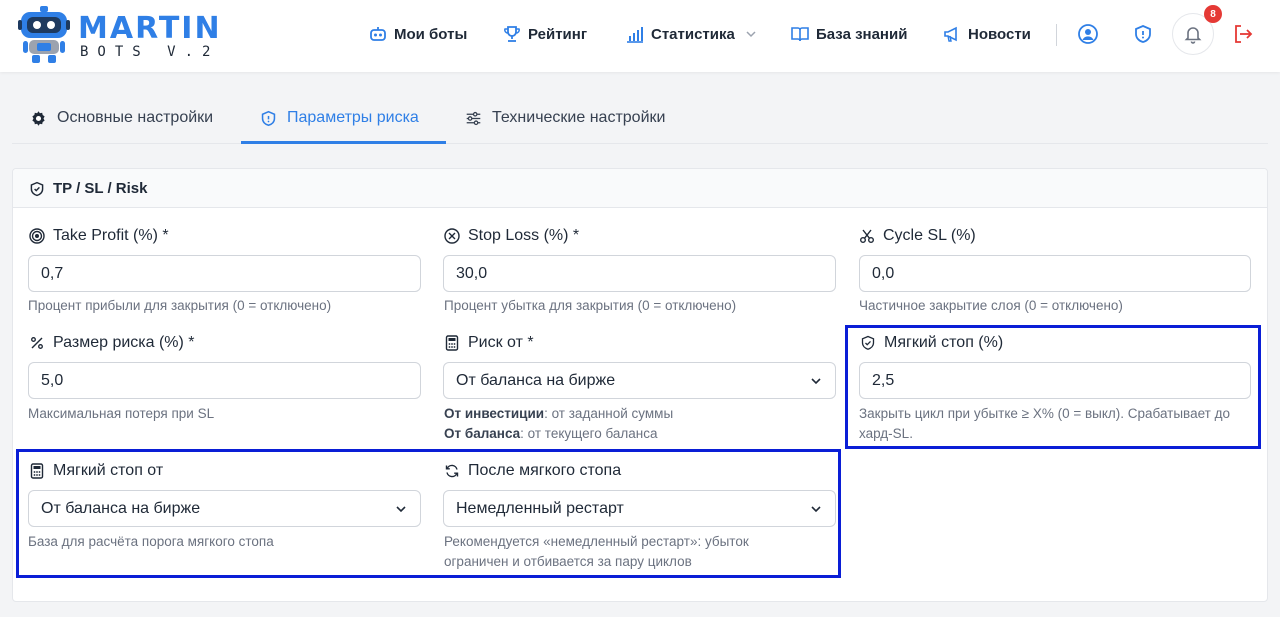 This screenshot has height=617, width=1280. I want to click on security-button, so click(1143, 34).